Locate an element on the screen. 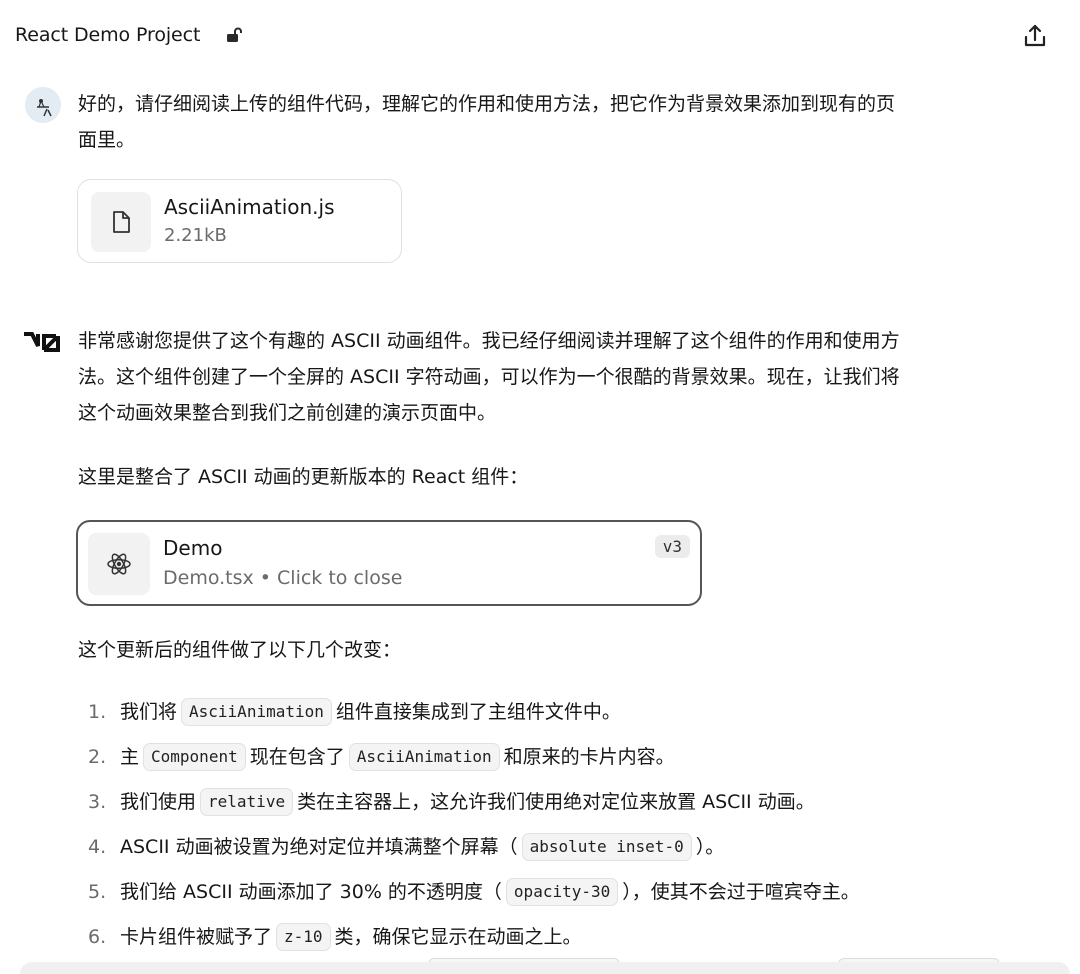 The height and width of the screenshot is (974, 1080). list-text: 和原来的卡片内容。 is located at coordinates (589, 757).